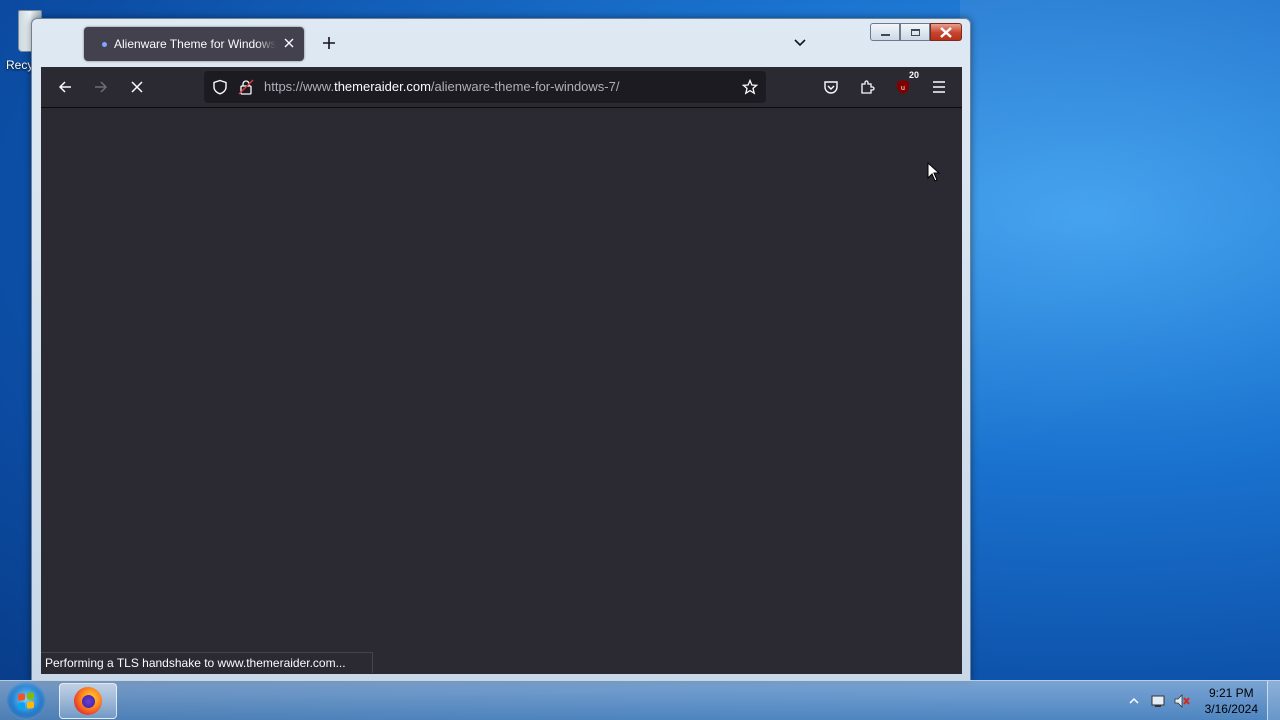 The height and width of the screenshot is (720, 1280). I want to click on back-arrow-icon, so click(64, 87).